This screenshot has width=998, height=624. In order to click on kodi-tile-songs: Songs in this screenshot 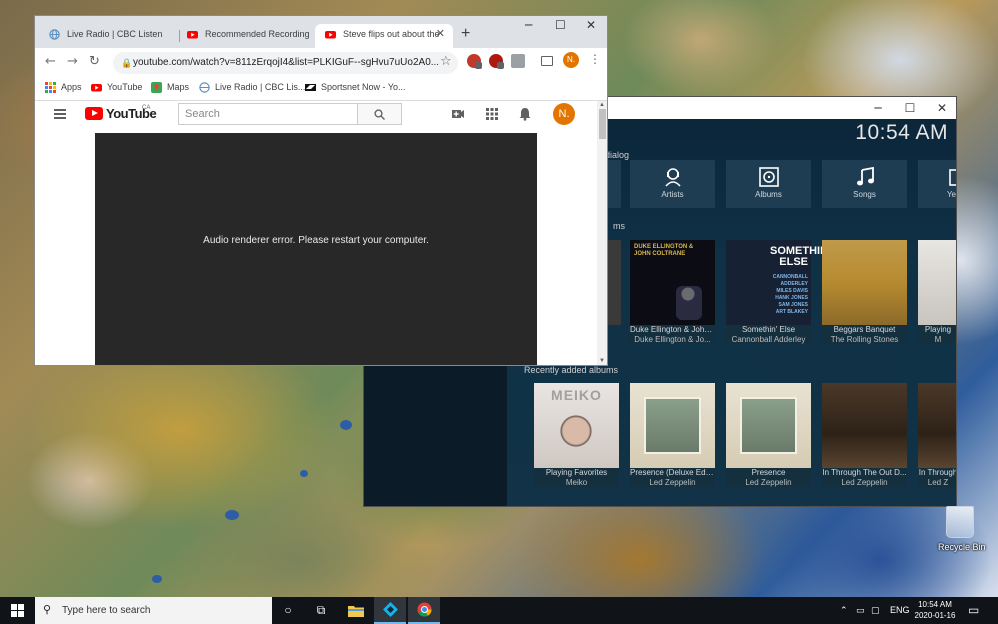, I will do `click(864, 184)`.